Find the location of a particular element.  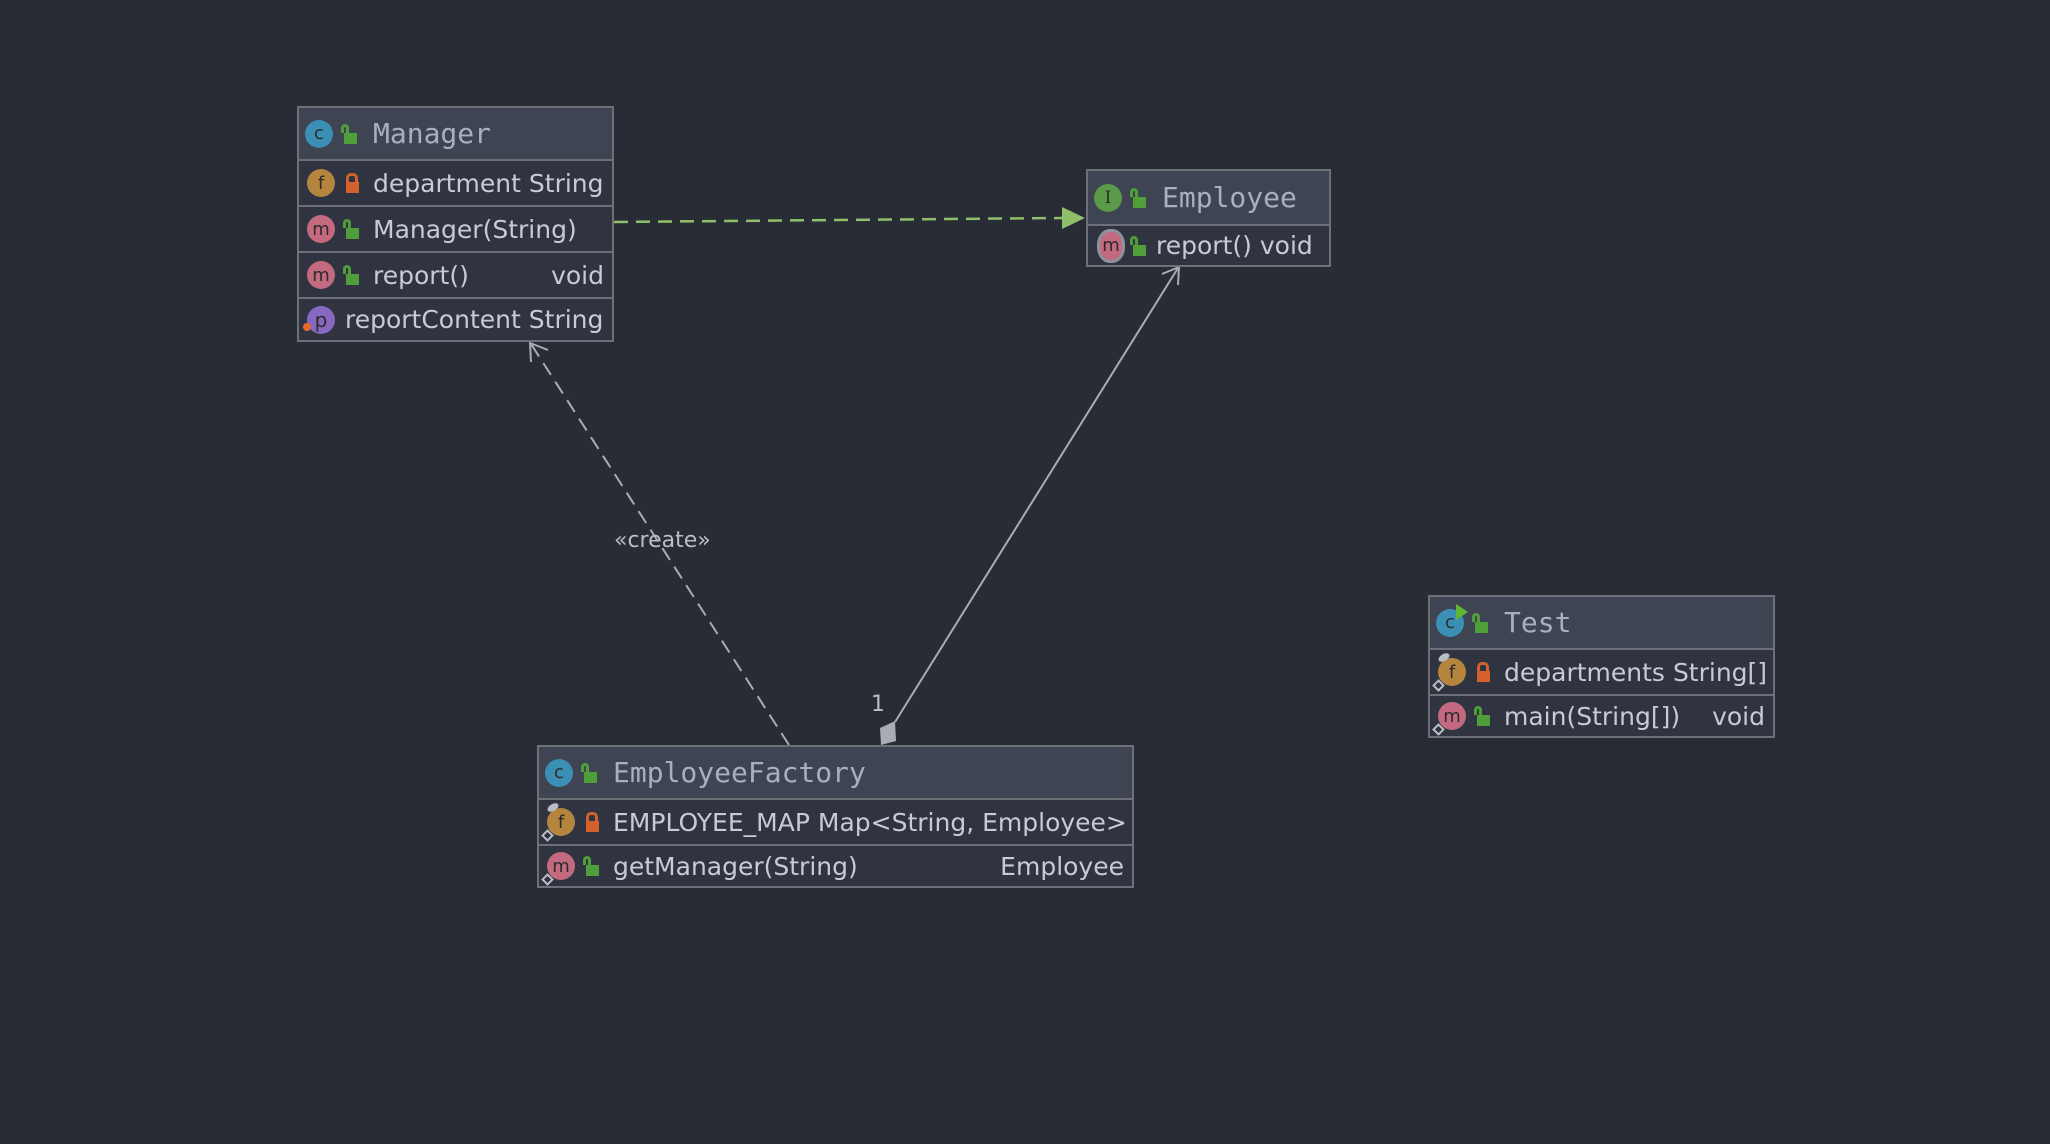

member-name: departments is located at coordinates (1584, 672).